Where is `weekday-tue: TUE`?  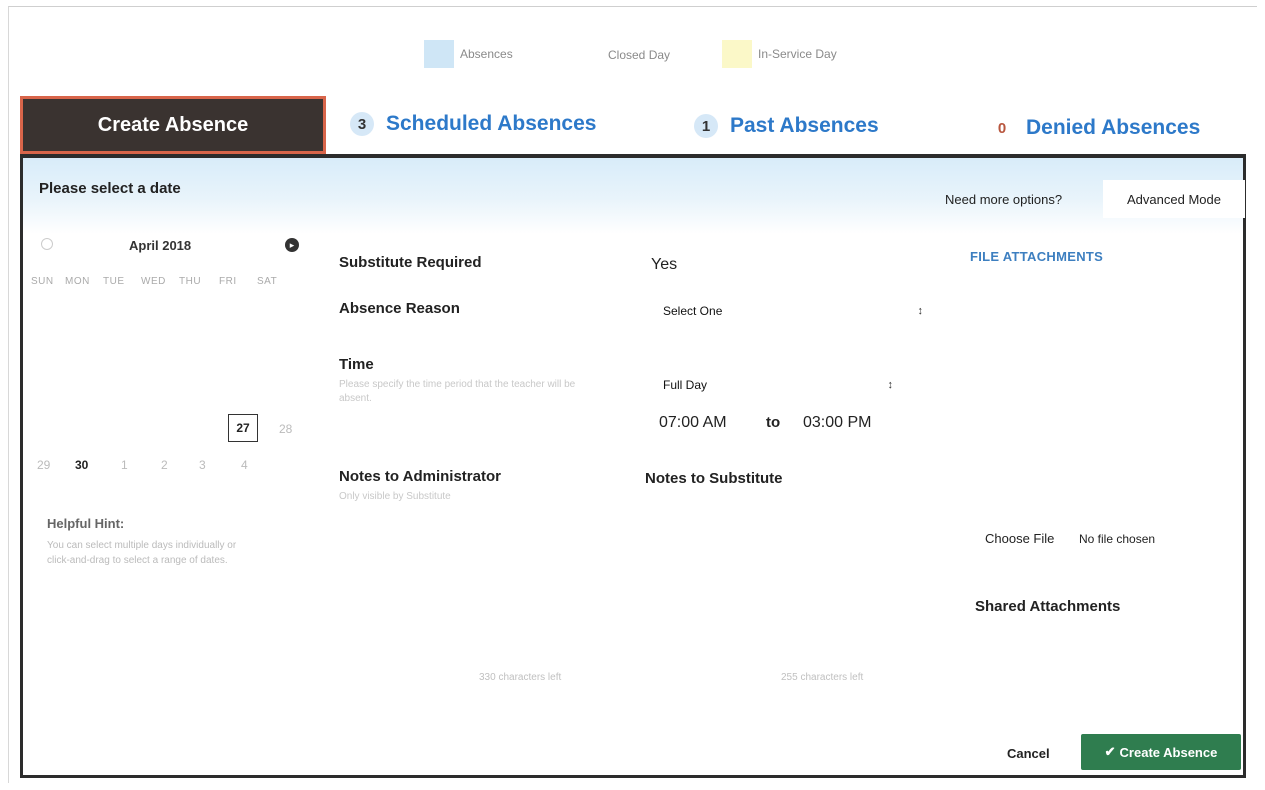
weekday-tue: TUE is located at coordinates (114, 281).